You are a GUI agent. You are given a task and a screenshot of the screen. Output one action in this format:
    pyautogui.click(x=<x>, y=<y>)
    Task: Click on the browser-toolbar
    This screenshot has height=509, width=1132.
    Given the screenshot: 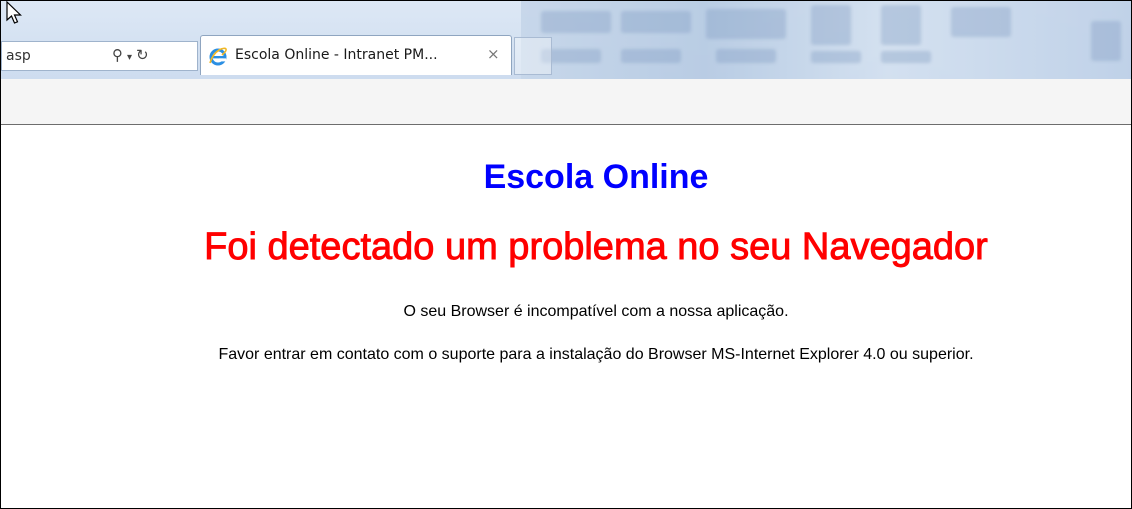 What is the action you would take?
    pyautogui.click(x=566, y=102)
    